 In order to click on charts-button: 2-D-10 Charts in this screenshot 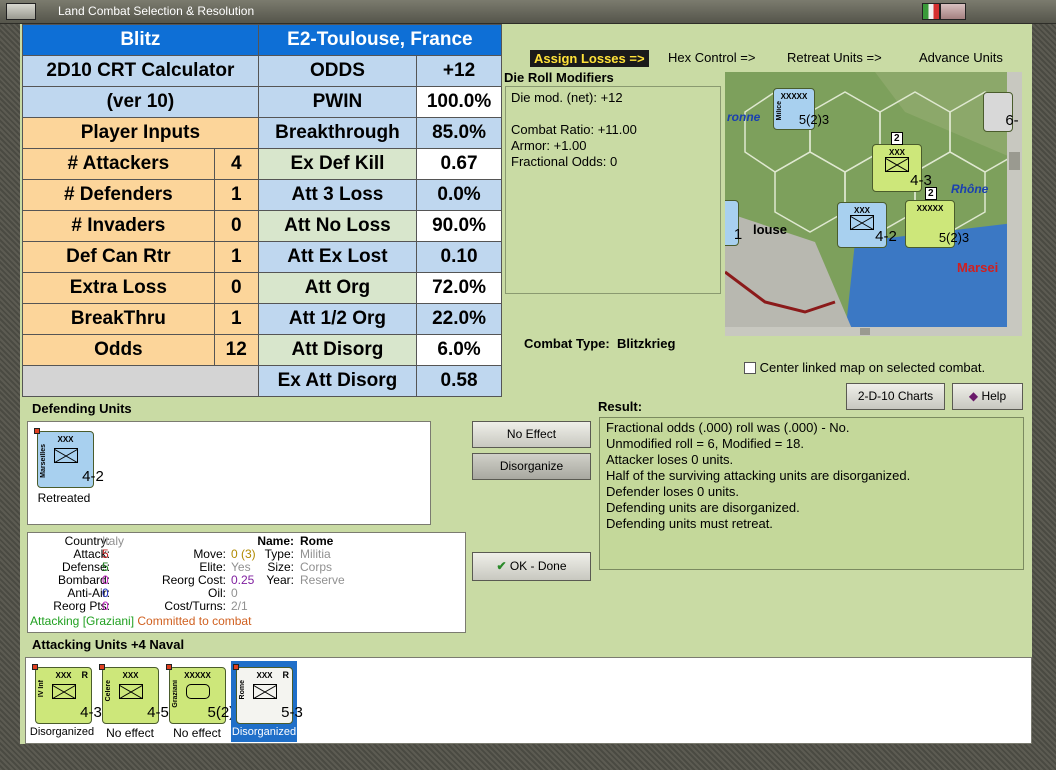, I will do `click(895, 396)`.